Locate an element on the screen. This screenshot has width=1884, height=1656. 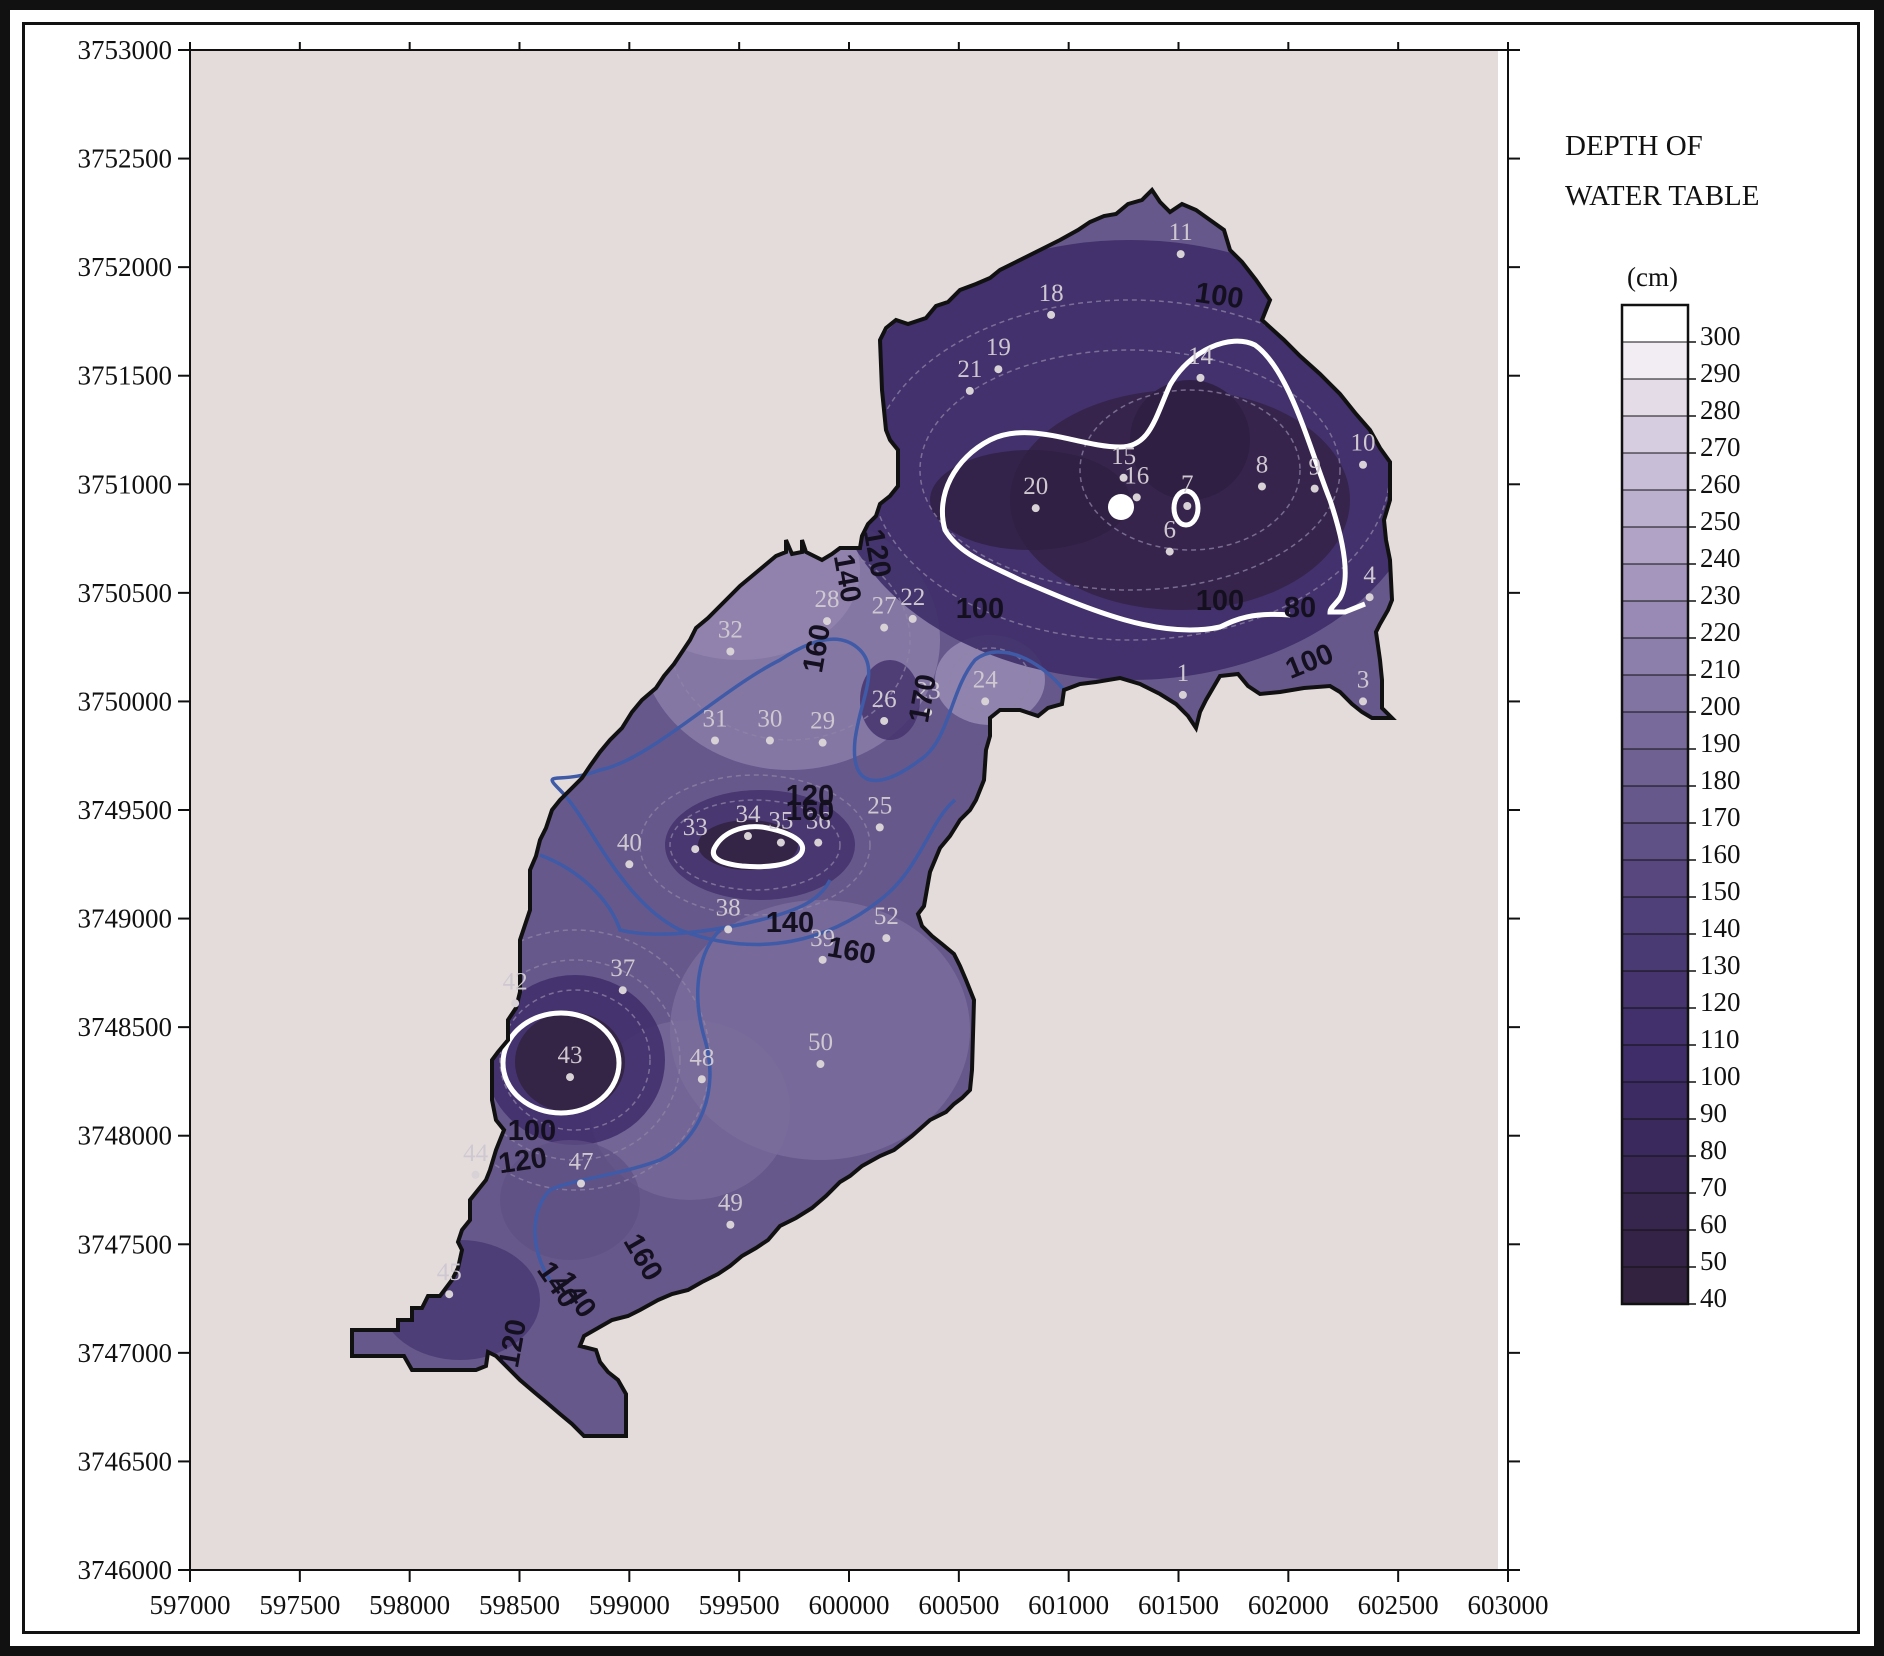
legend-level-label: 110 is located at coordinates (1720, 1039).